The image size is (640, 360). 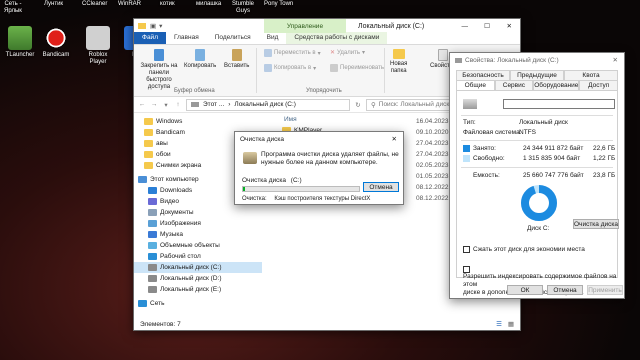 What do you see at coordinates (154, 104) in the screenshot?
I see `forward-icon: →` at bounding box center [154, 104].